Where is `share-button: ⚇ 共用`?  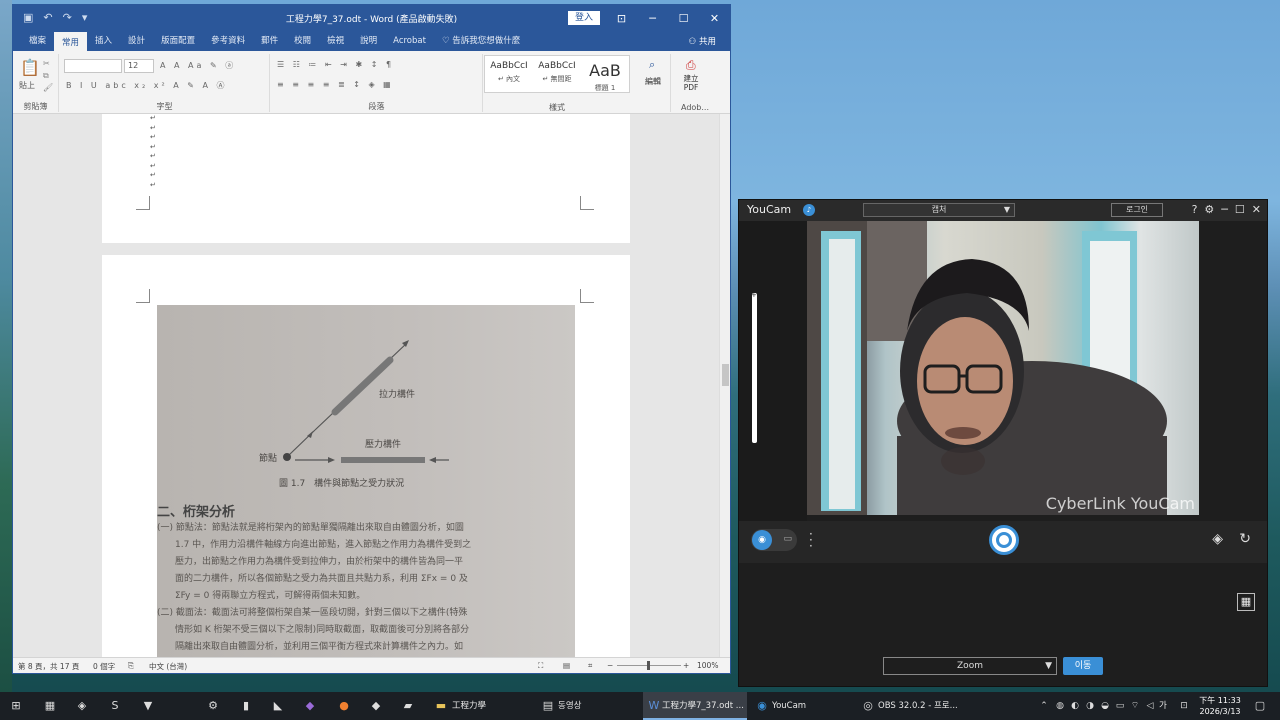
share-button: ⚇ 共用 is located at coordinates (702, 41).